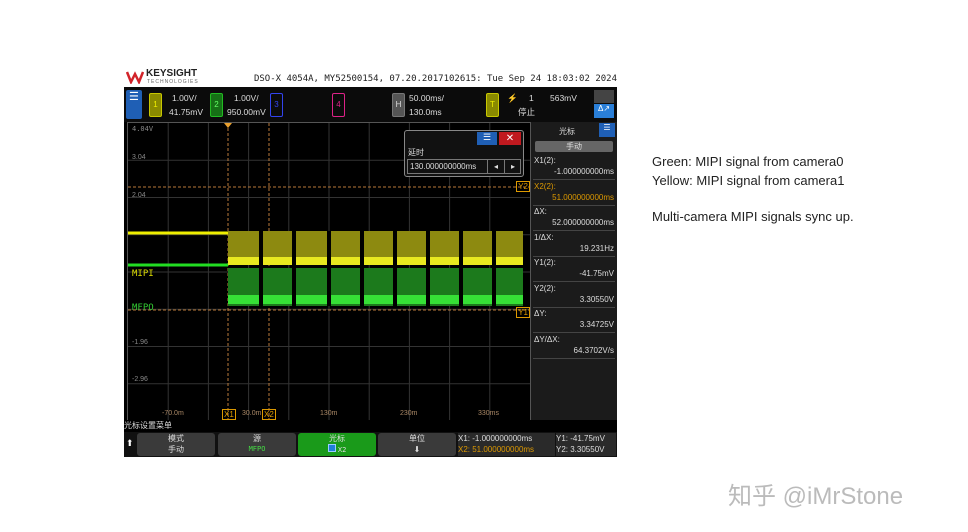 The width and height of the screenshot is (968, 532). I want to click on cursor-item-value: 64.3702V/s, so click(593, 350).